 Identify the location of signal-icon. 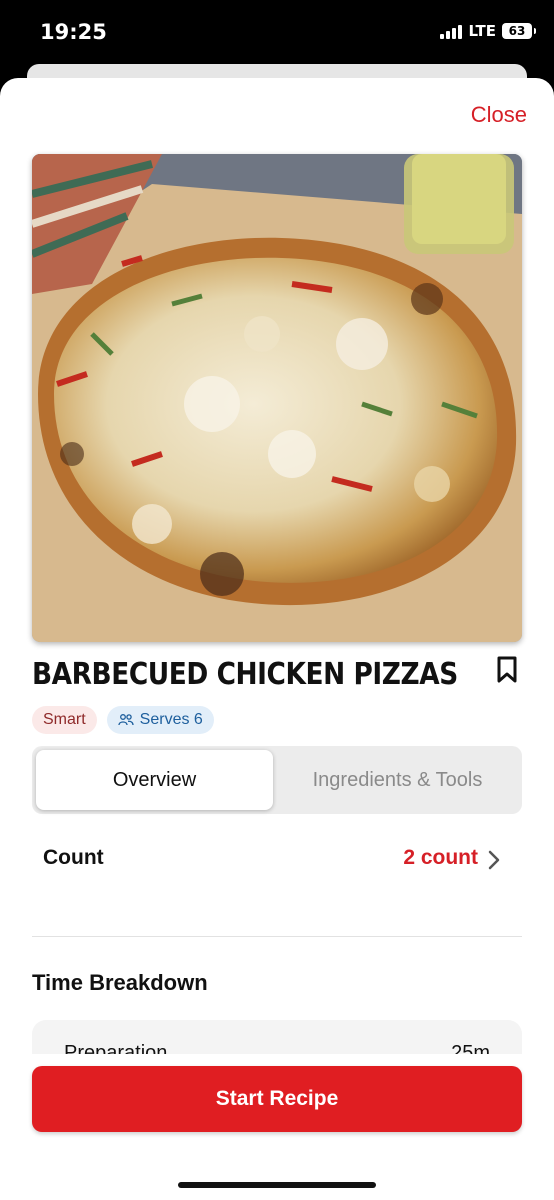
(451, 31).